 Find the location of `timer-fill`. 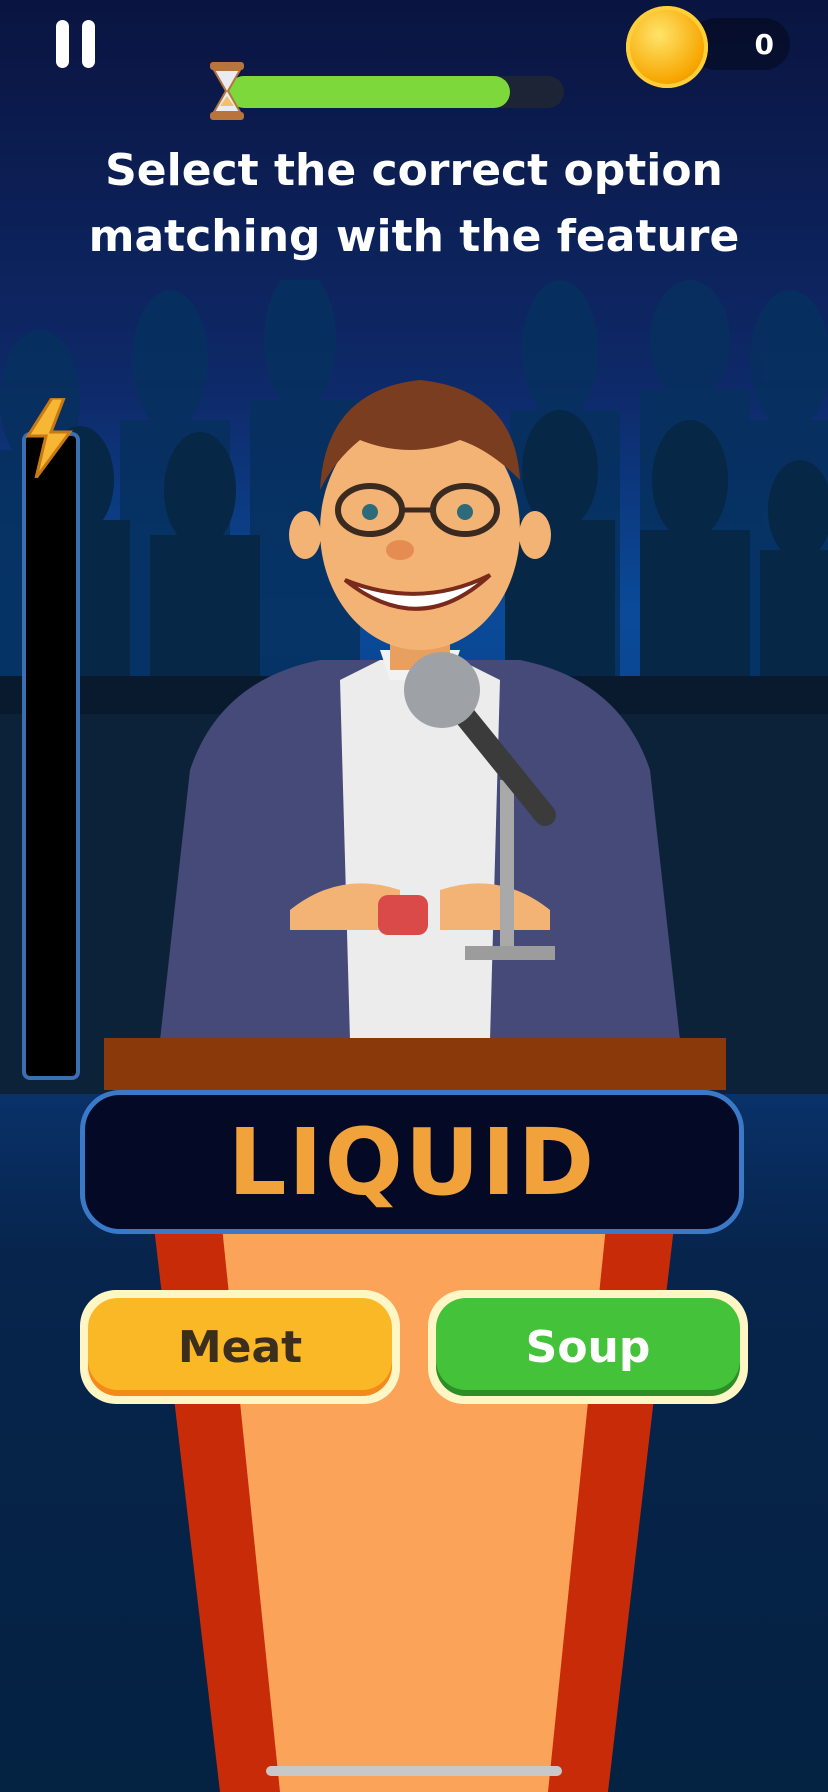

timer-fill is located at coordinates (369, 92).